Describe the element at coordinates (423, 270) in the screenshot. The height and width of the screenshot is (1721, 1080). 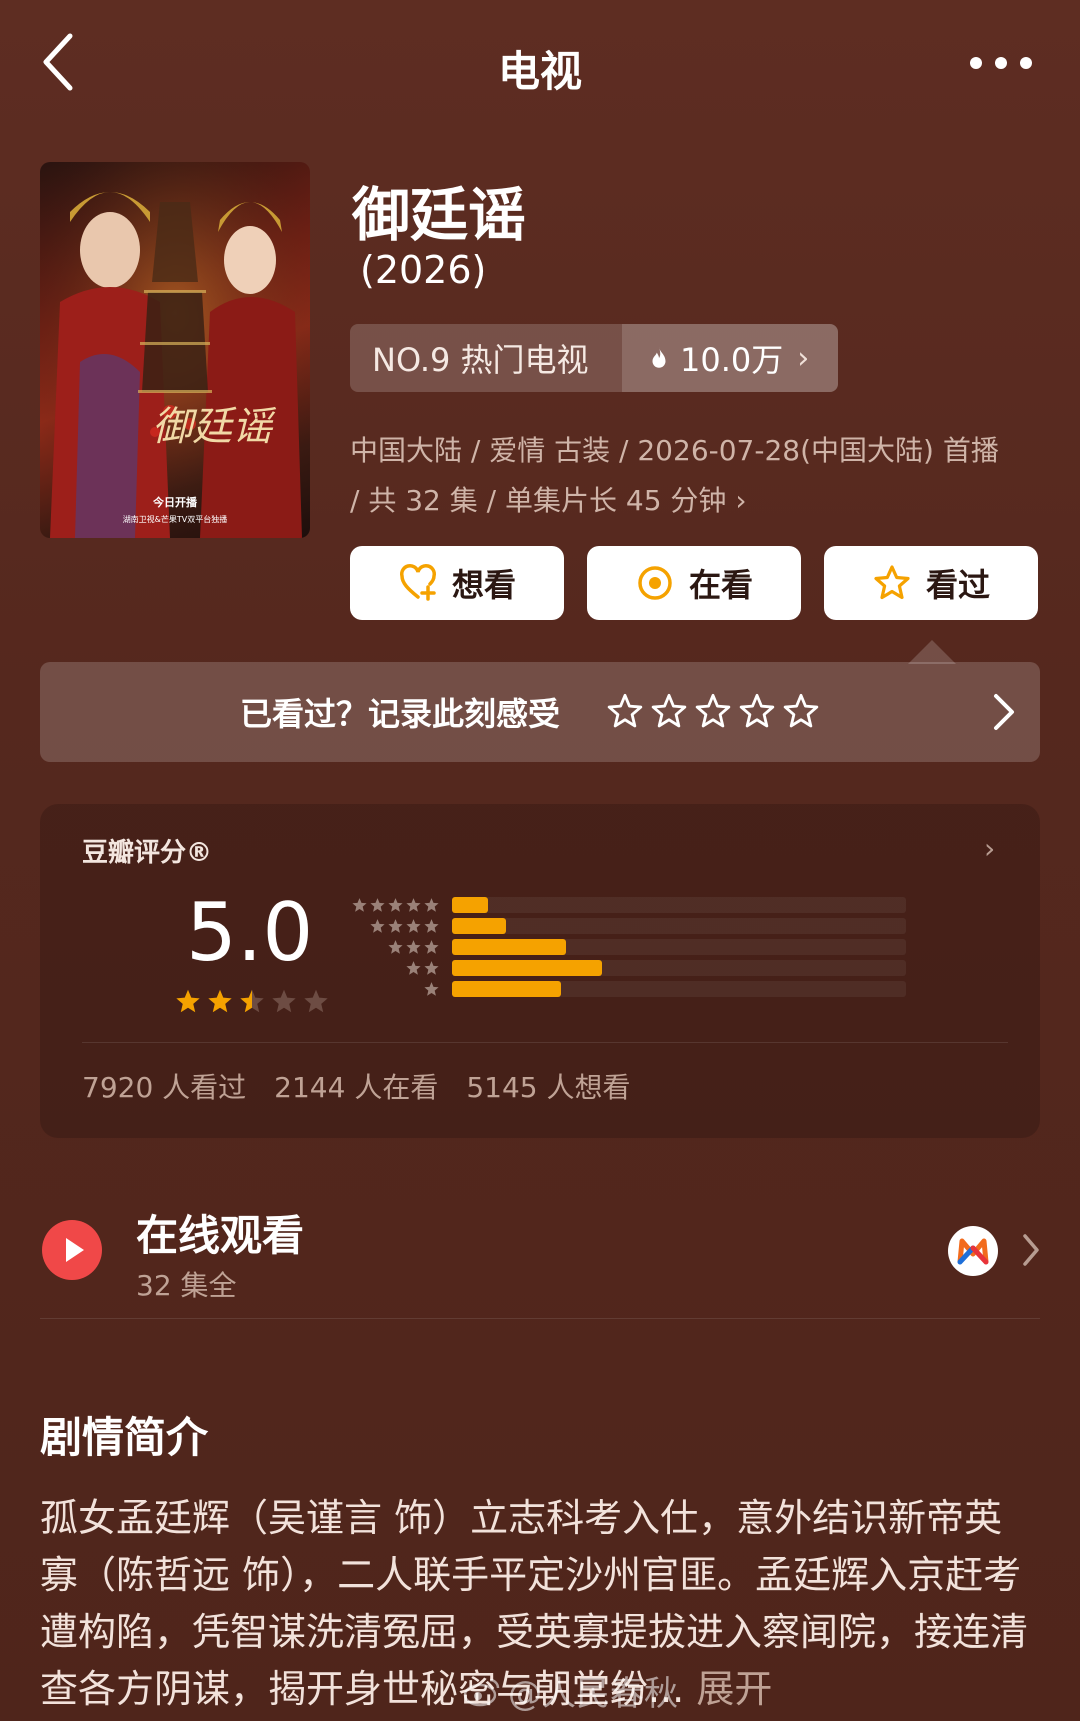
I see `show-year: (2026)` at that location.